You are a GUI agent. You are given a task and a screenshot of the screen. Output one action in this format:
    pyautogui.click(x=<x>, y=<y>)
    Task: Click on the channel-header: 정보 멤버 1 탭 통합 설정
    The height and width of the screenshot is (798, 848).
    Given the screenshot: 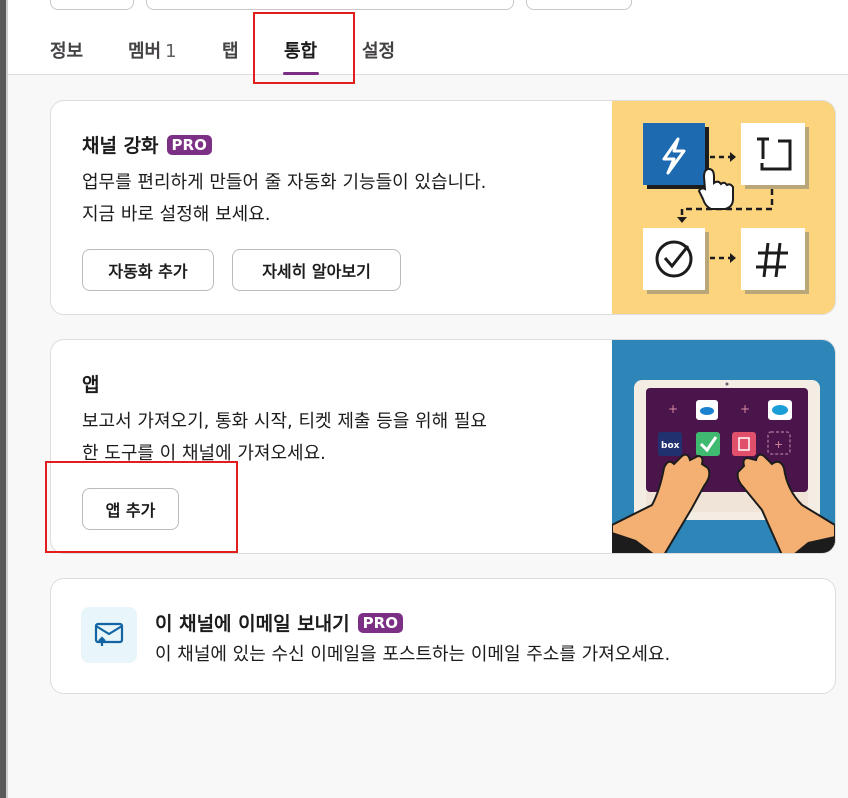 What is the action you would take?
    pyautogui.click(x=428, y=37)
    